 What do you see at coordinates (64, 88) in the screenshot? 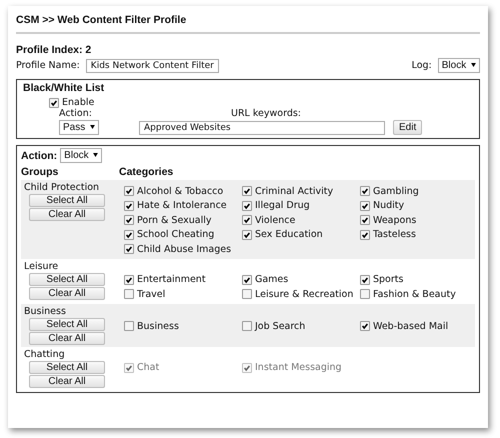
I see `panel-title: Black/White List` at bounding box center [64, 88].